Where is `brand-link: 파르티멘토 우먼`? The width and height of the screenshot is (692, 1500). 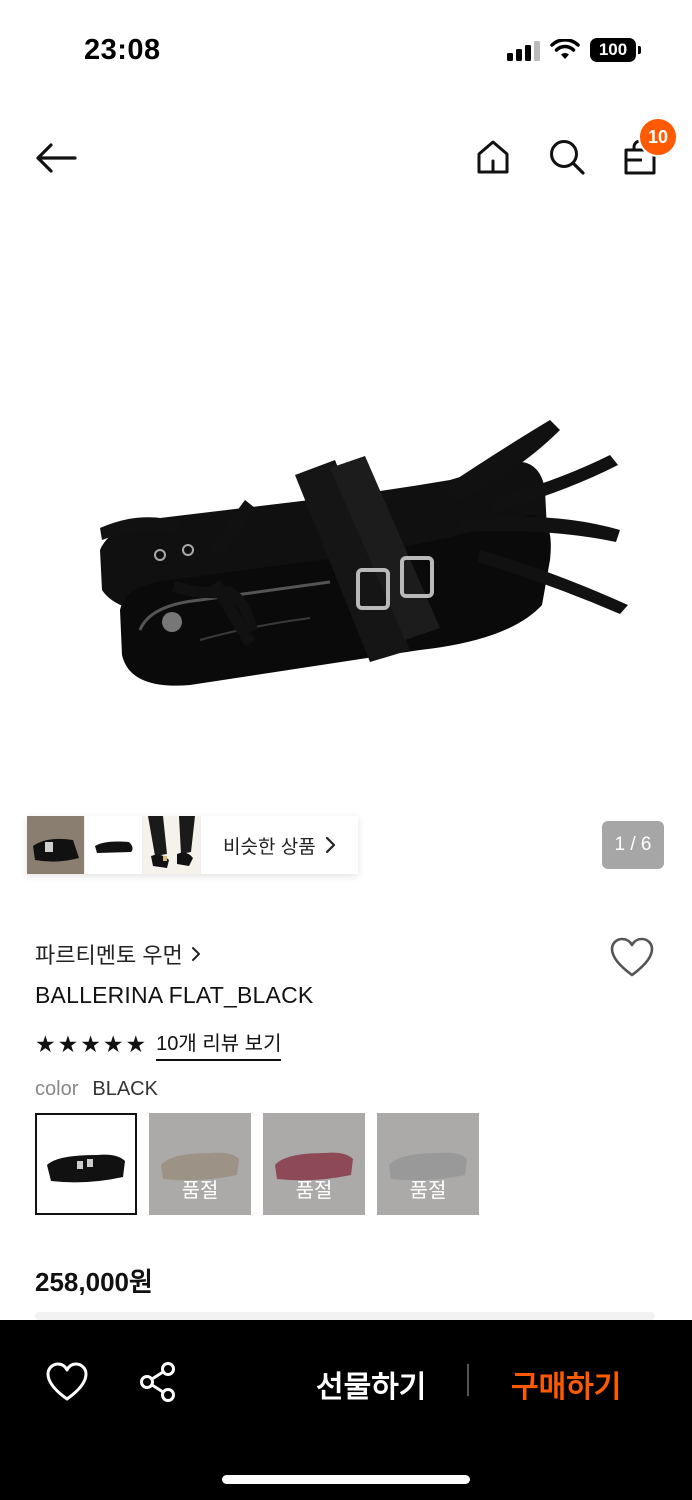 brand-link: 파르티멘토 우먼 is located at coordinates (118, 954).